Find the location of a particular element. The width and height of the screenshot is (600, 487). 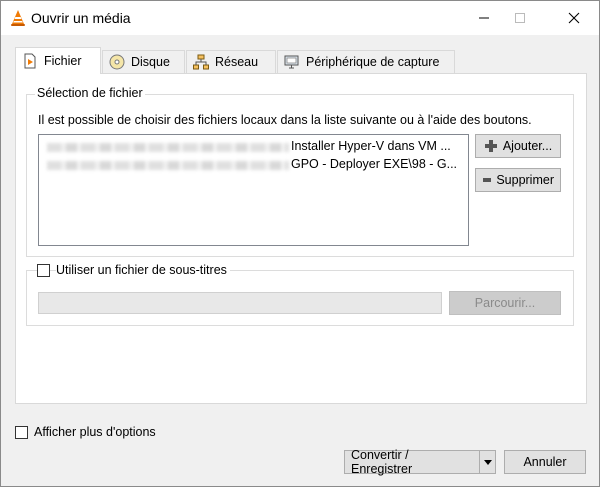

maximize-icon is located at coordinates (520, 18).